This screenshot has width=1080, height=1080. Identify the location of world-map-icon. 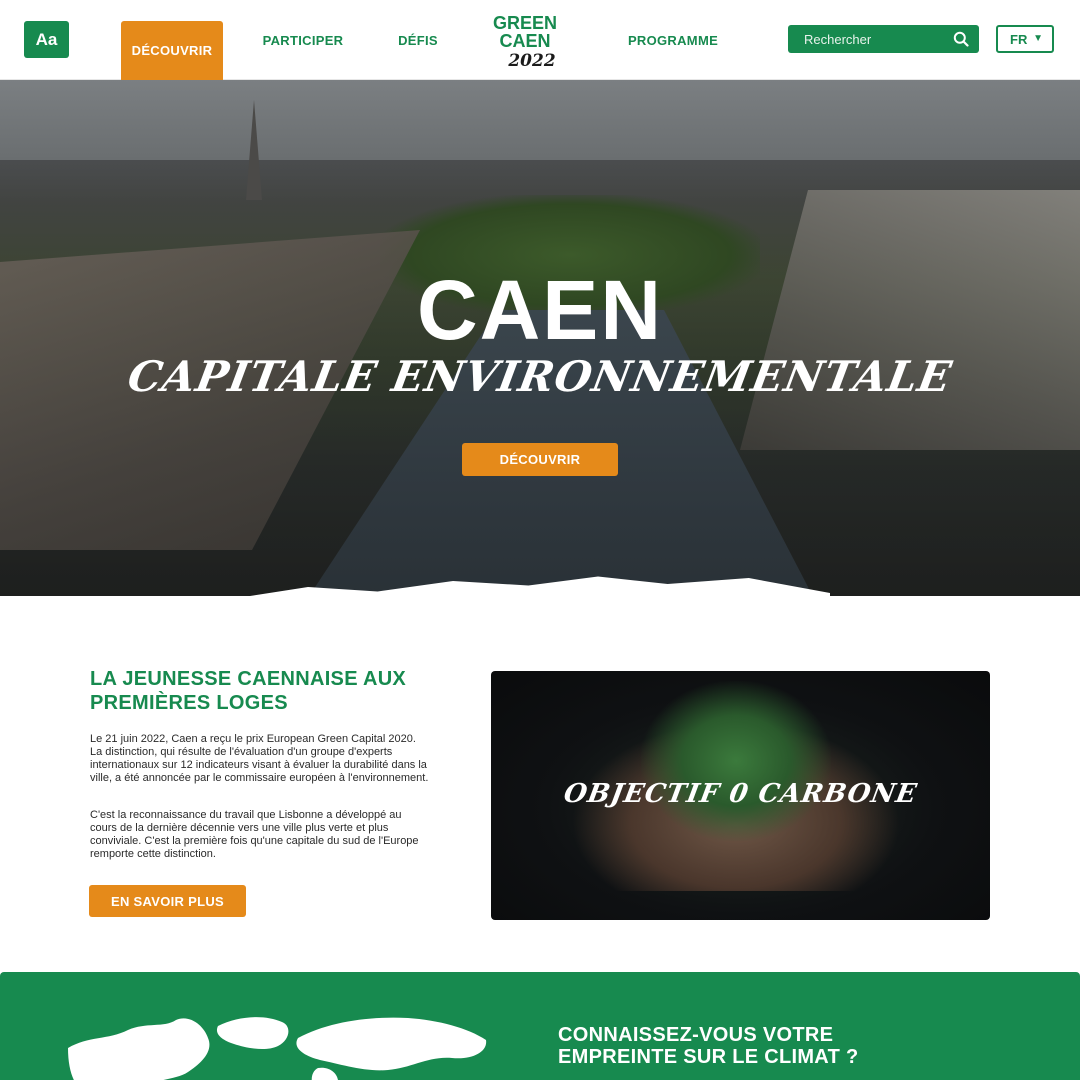
(277, 1048).